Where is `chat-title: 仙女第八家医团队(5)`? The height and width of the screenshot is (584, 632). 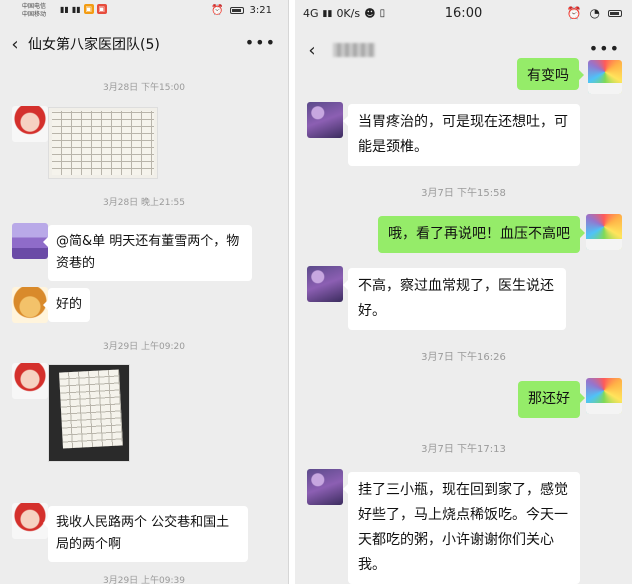 chat-title: 仙女第八家医团队(5) is located at coordinates (94, 45).